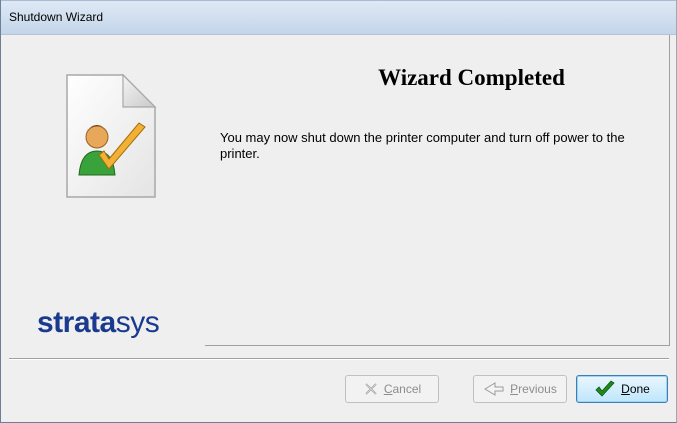  What do you see at coordinates (137, 322) in the screenshot?
I see `logo-text-light: sys` at bounding box center [137, 322].